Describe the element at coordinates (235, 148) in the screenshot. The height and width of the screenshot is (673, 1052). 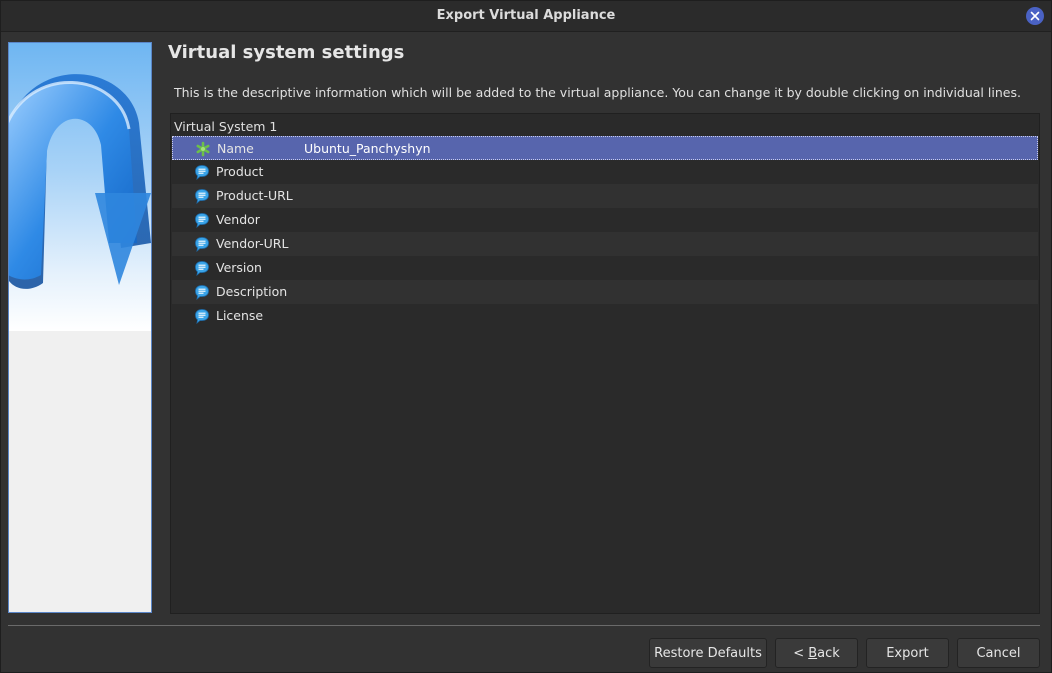
I see `row-label-name: Name` at that location.